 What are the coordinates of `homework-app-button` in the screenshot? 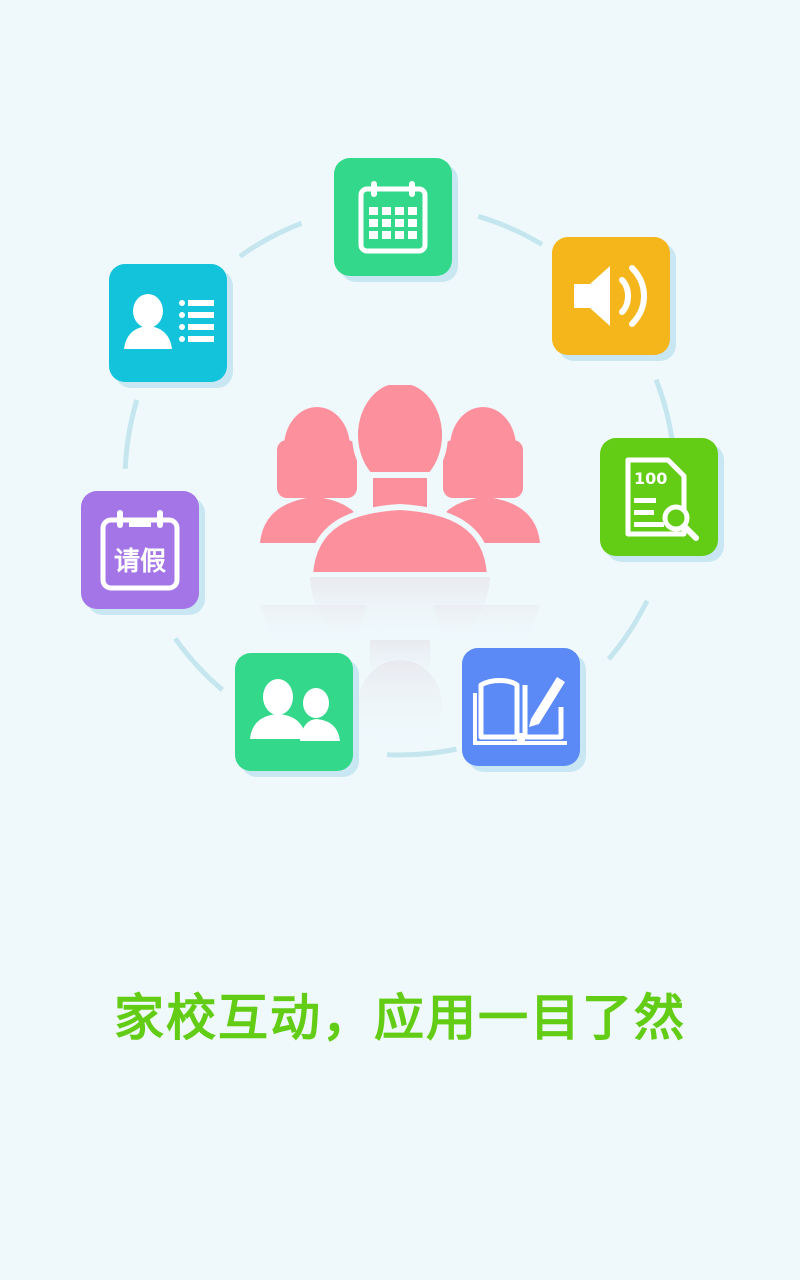 It's located at (521, 707).